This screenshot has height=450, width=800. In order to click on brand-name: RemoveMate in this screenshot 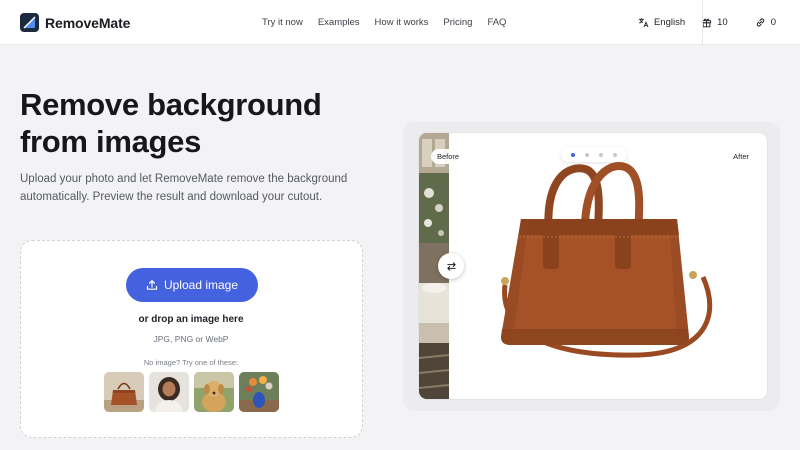, I will do `click(88, 22)`.